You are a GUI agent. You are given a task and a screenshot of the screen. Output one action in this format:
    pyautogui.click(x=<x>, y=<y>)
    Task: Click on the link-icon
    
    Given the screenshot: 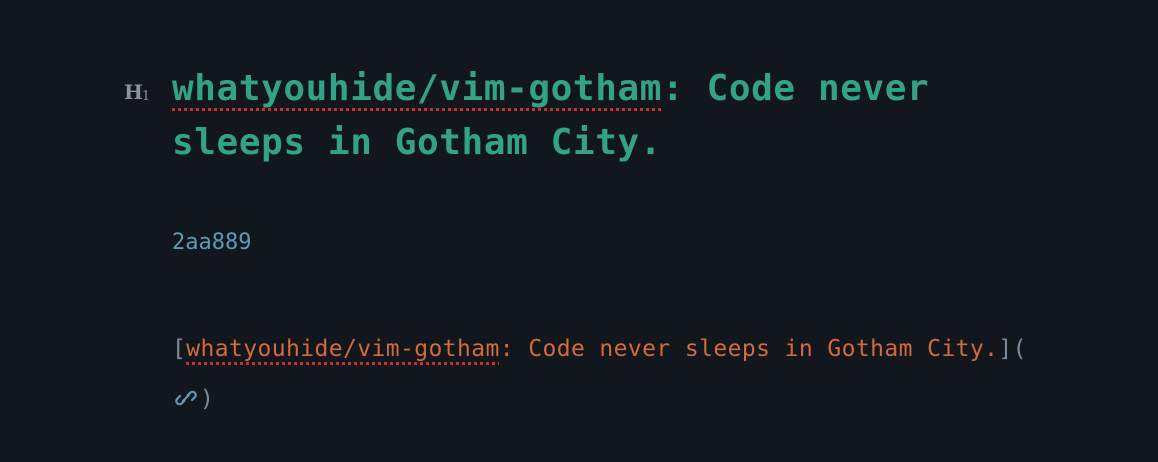 What is the action you would take?
    pyautogui.click(x=186, y=394)
    